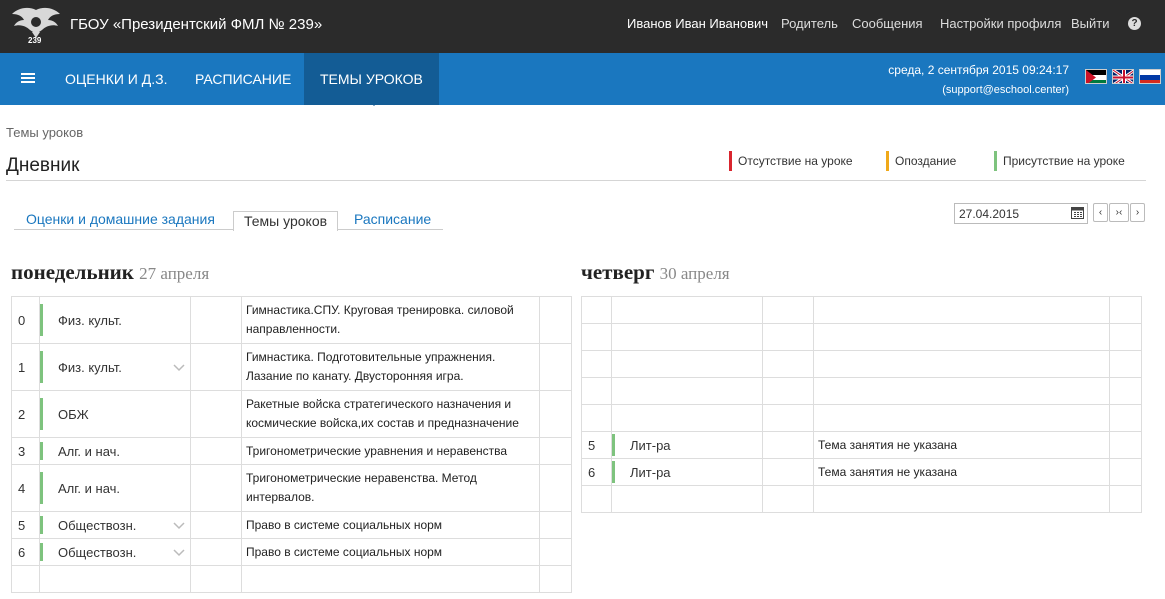  What do you see at coordinates (1090, 23) in the screenshot?
I see `logout-link: Выйти` at bounding box center [1090, 23].